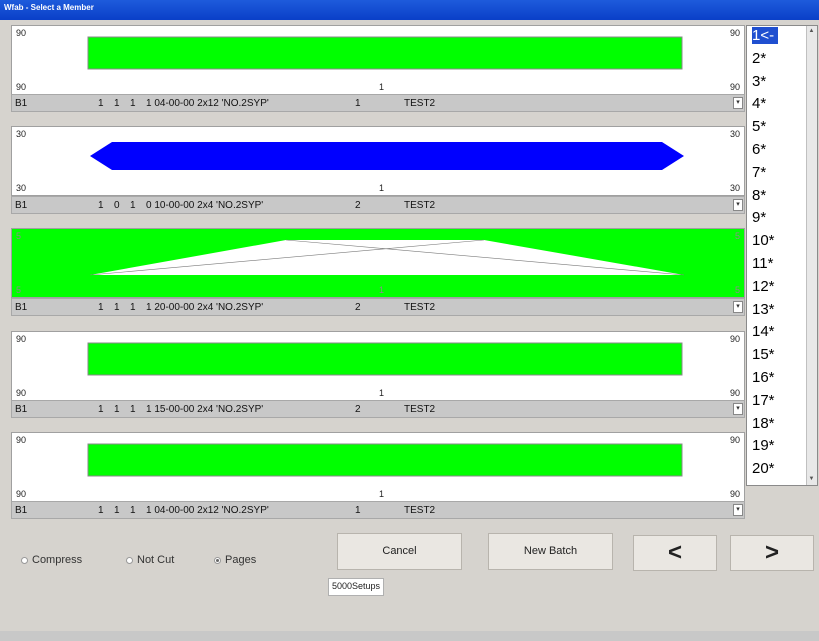  Describe the element at coordinates (763, 286) in the screenshot. I see `page-item: 12*` at that location.